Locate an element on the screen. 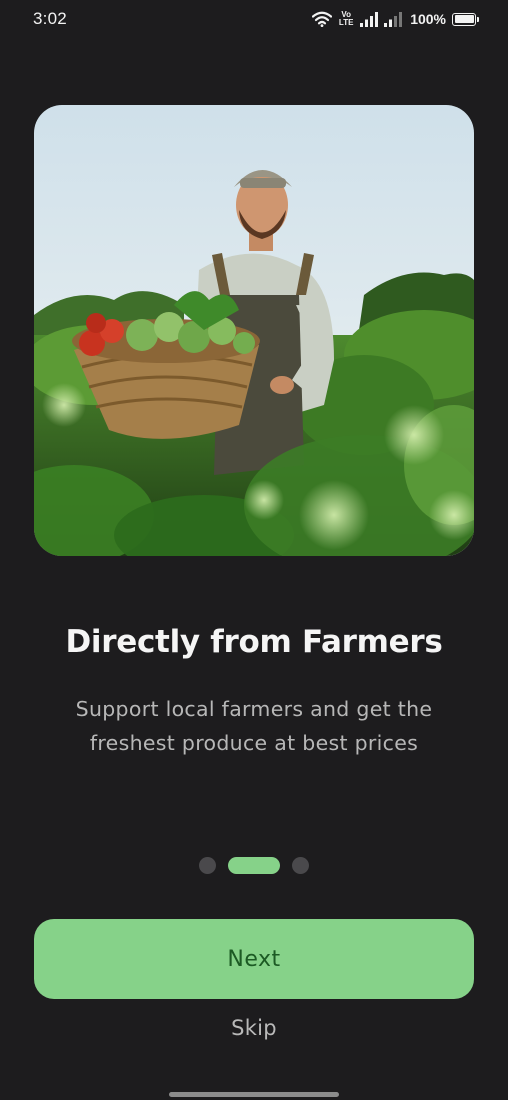  onboarding-title: Directly from Farmers is located at coordinates (254, 642).